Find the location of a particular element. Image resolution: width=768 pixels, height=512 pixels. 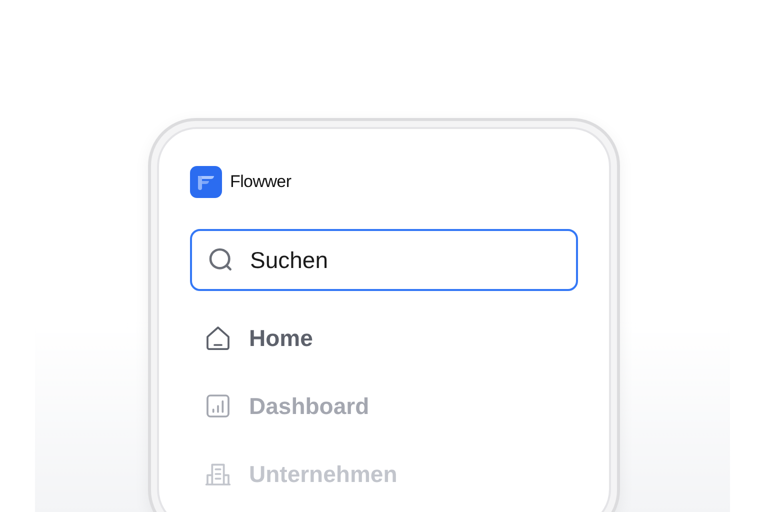

nav-item: Dashboard is located at coordinates (384, 406).